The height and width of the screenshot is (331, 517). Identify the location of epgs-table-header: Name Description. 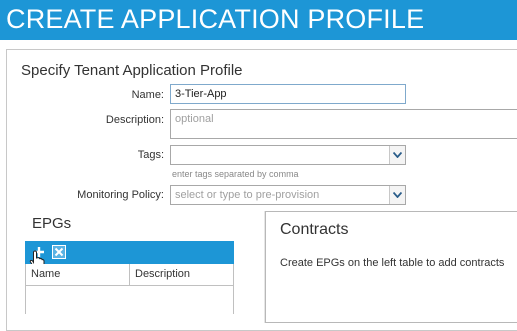
(129, 275).